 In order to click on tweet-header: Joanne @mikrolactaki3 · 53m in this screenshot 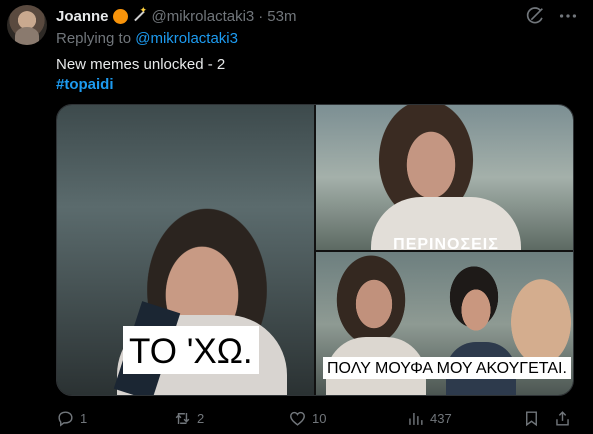, I will do `click(176, 15)`.